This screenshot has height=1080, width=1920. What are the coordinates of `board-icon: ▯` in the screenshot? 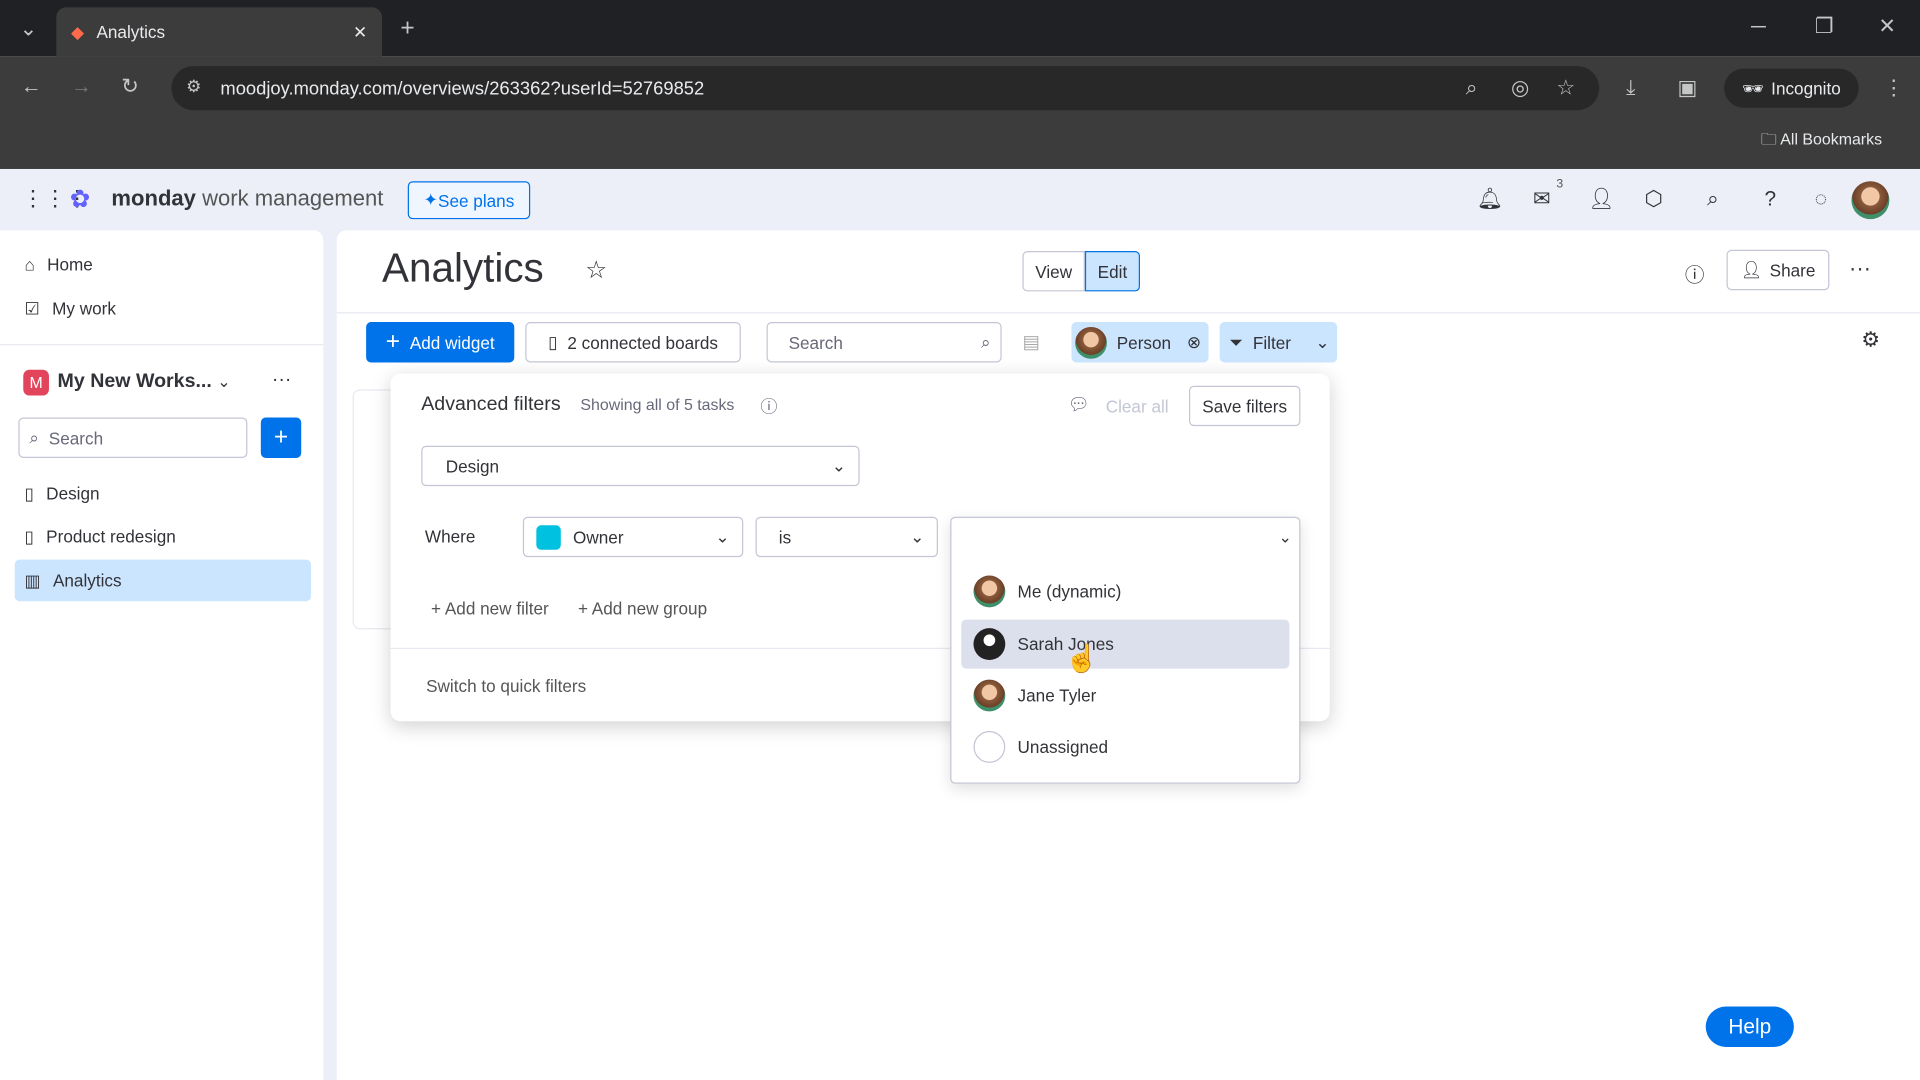 It's located at (553, 341).